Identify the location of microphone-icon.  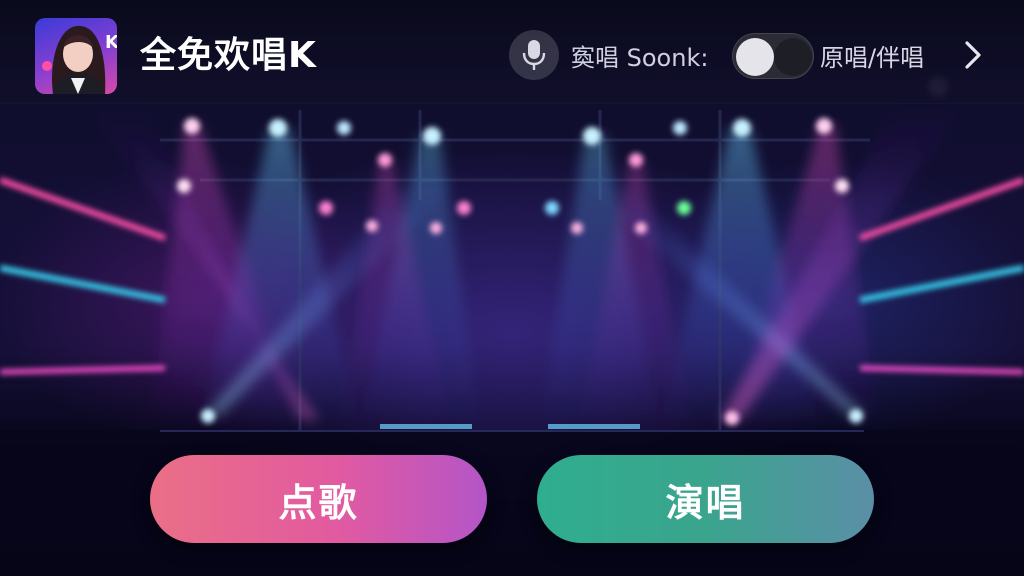
(534, 55).